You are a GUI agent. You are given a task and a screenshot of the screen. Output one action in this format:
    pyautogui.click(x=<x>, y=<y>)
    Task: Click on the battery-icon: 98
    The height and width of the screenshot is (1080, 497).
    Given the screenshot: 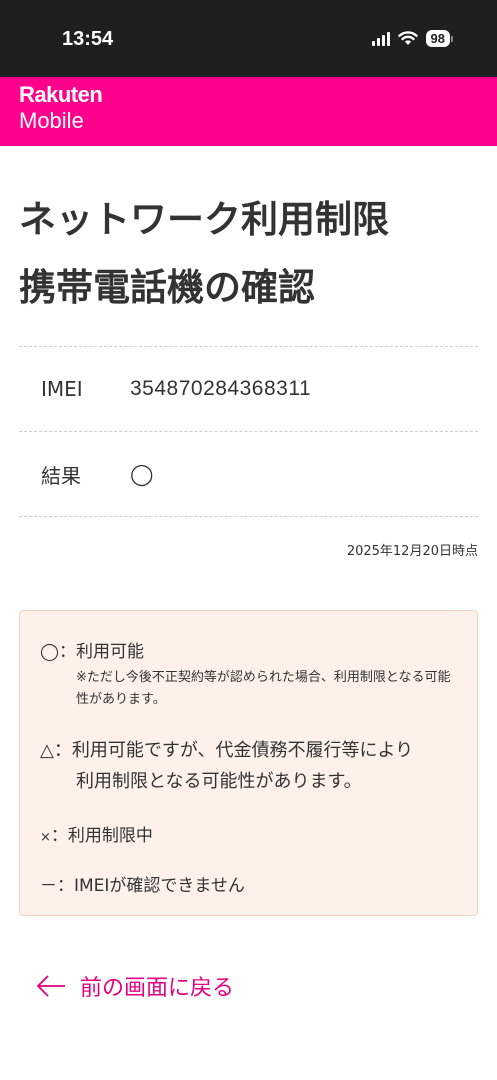 What is the action you would take?
    pyautogui.click(x=439, y=38)
    